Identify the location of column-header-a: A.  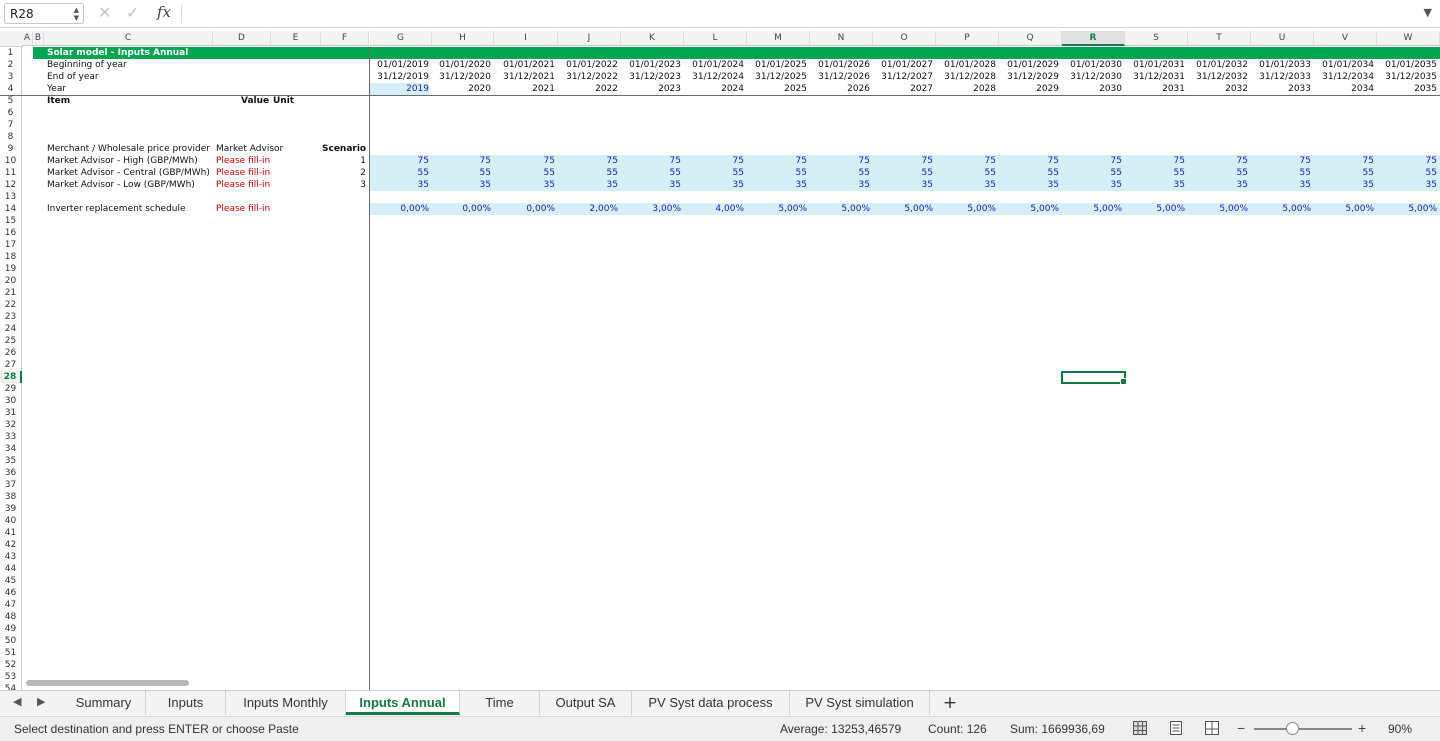
(27, 38).